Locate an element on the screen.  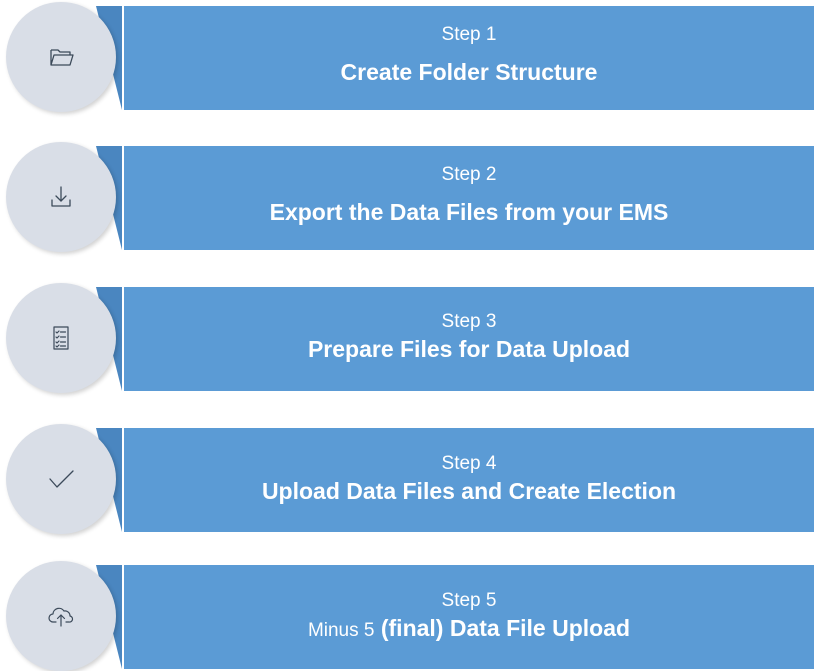
step-title: Minus 5 (final) Data File Upload is located at coordinates (469, 629).